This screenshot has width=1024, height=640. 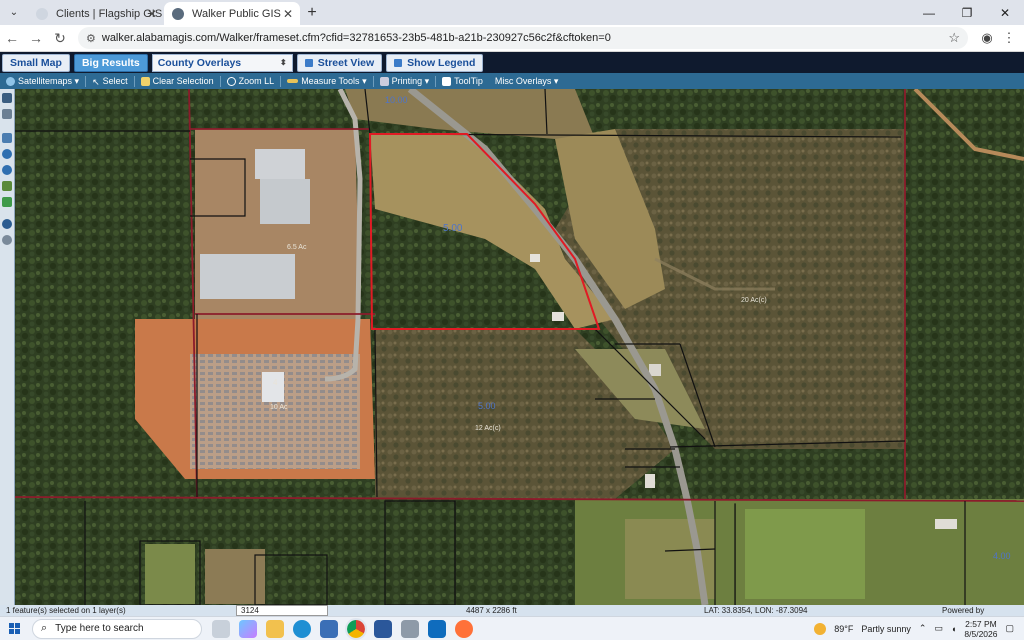 I want to click on chevron-up-icon: ⌃, so click(x=923, y=628).